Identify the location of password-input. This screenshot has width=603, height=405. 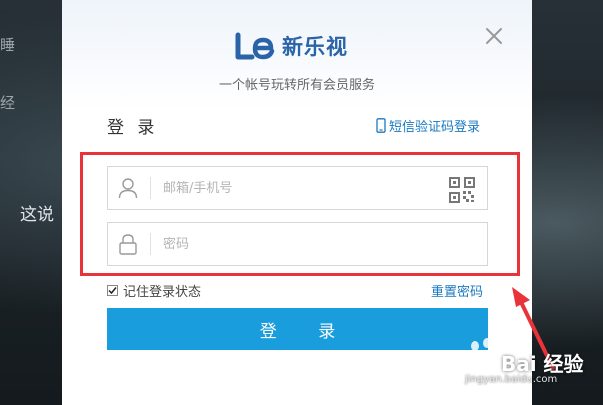
(298, 244).